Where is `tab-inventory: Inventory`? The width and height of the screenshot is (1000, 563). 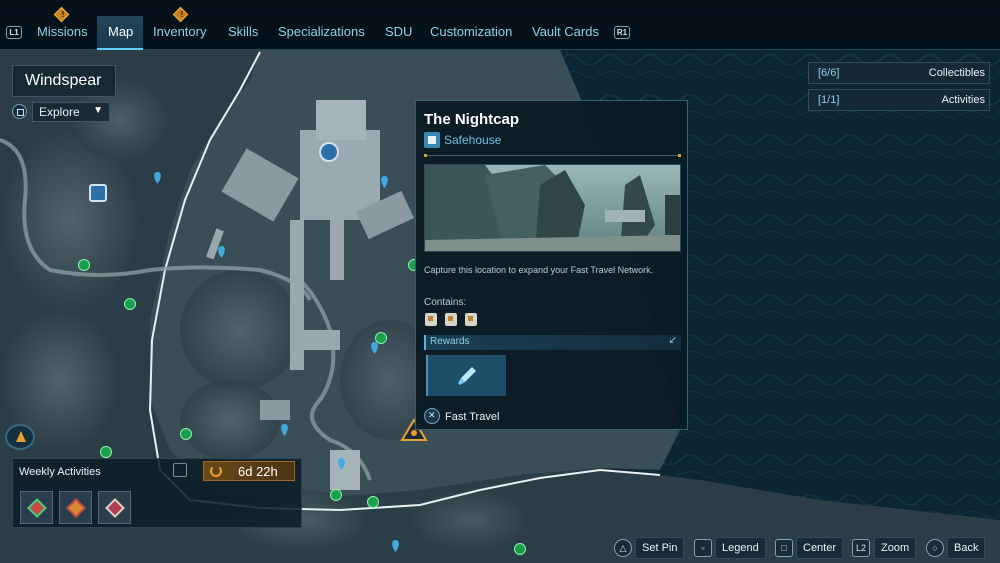
tab-inventory: Inventory is located at coordinates (179, 31).